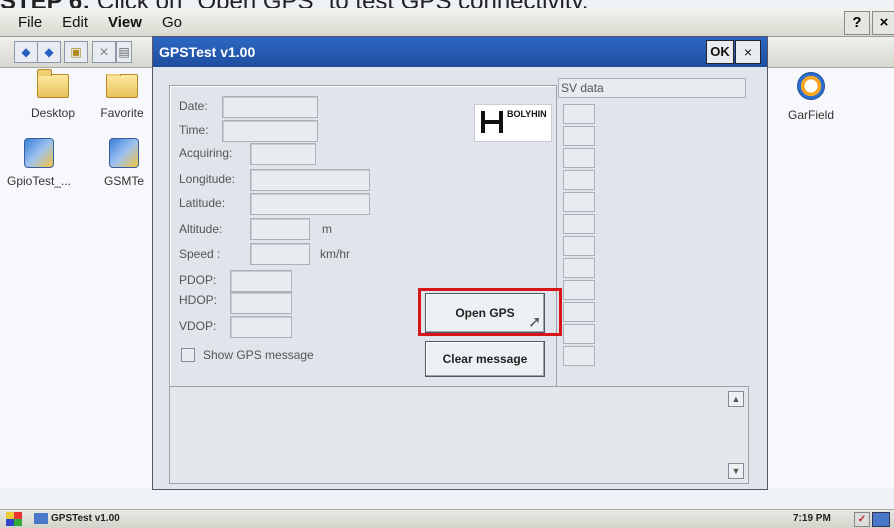  What do you see at coordinates (812, 518) in the screenshot?
I see `clock: 7:19 PM` at bounding box center [812, 518].